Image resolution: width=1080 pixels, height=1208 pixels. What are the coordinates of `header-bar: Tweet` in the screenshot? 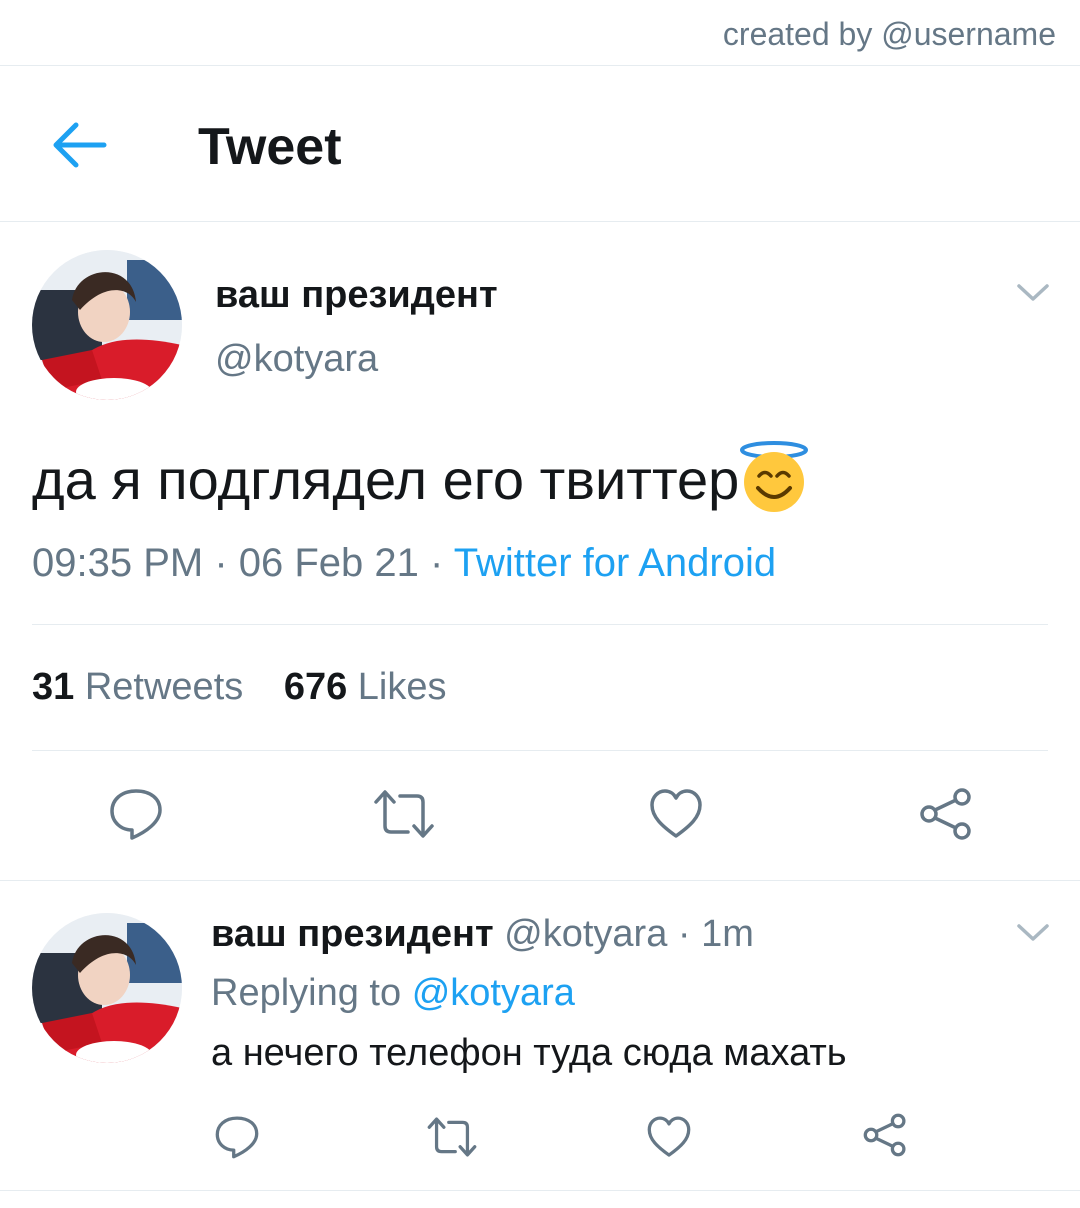 It's located at (540, 144).